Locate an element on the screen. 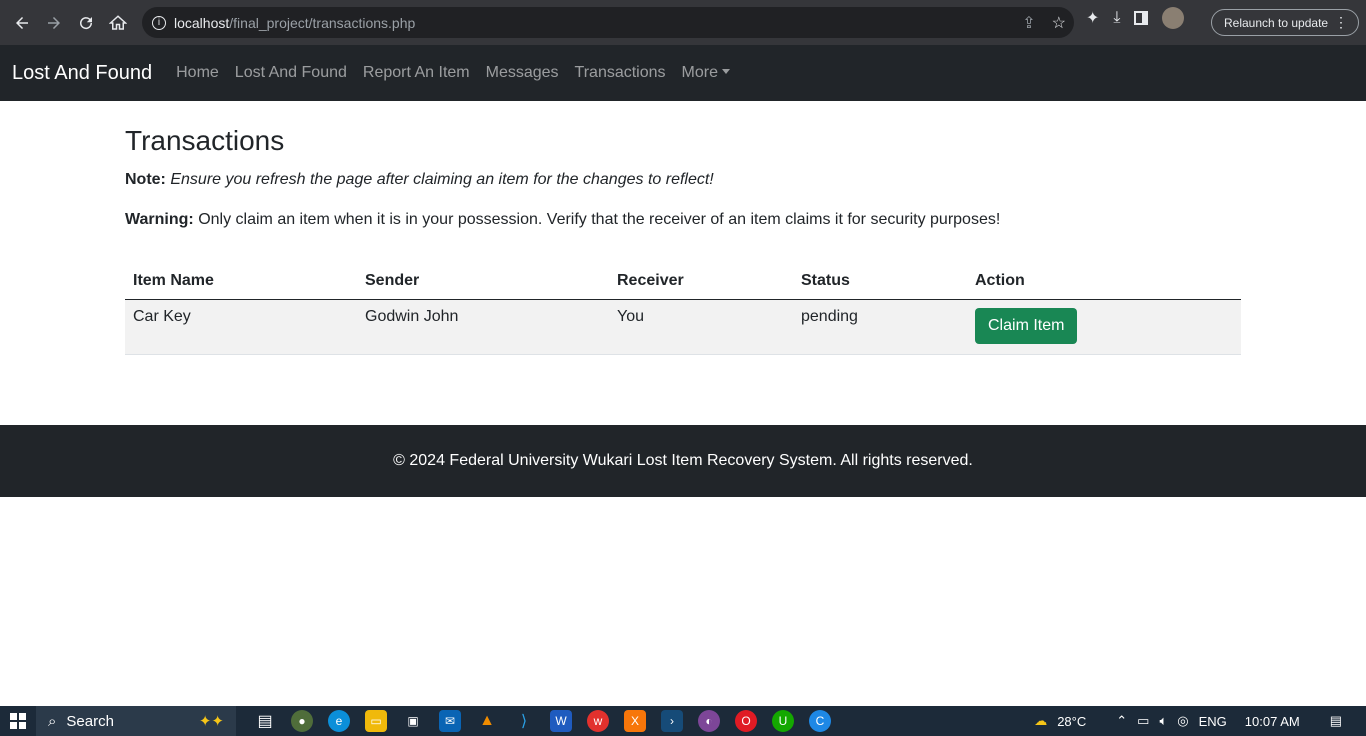  relaunch-button: Relaunch to update ⋮ is located at coordinates (1285, 22).